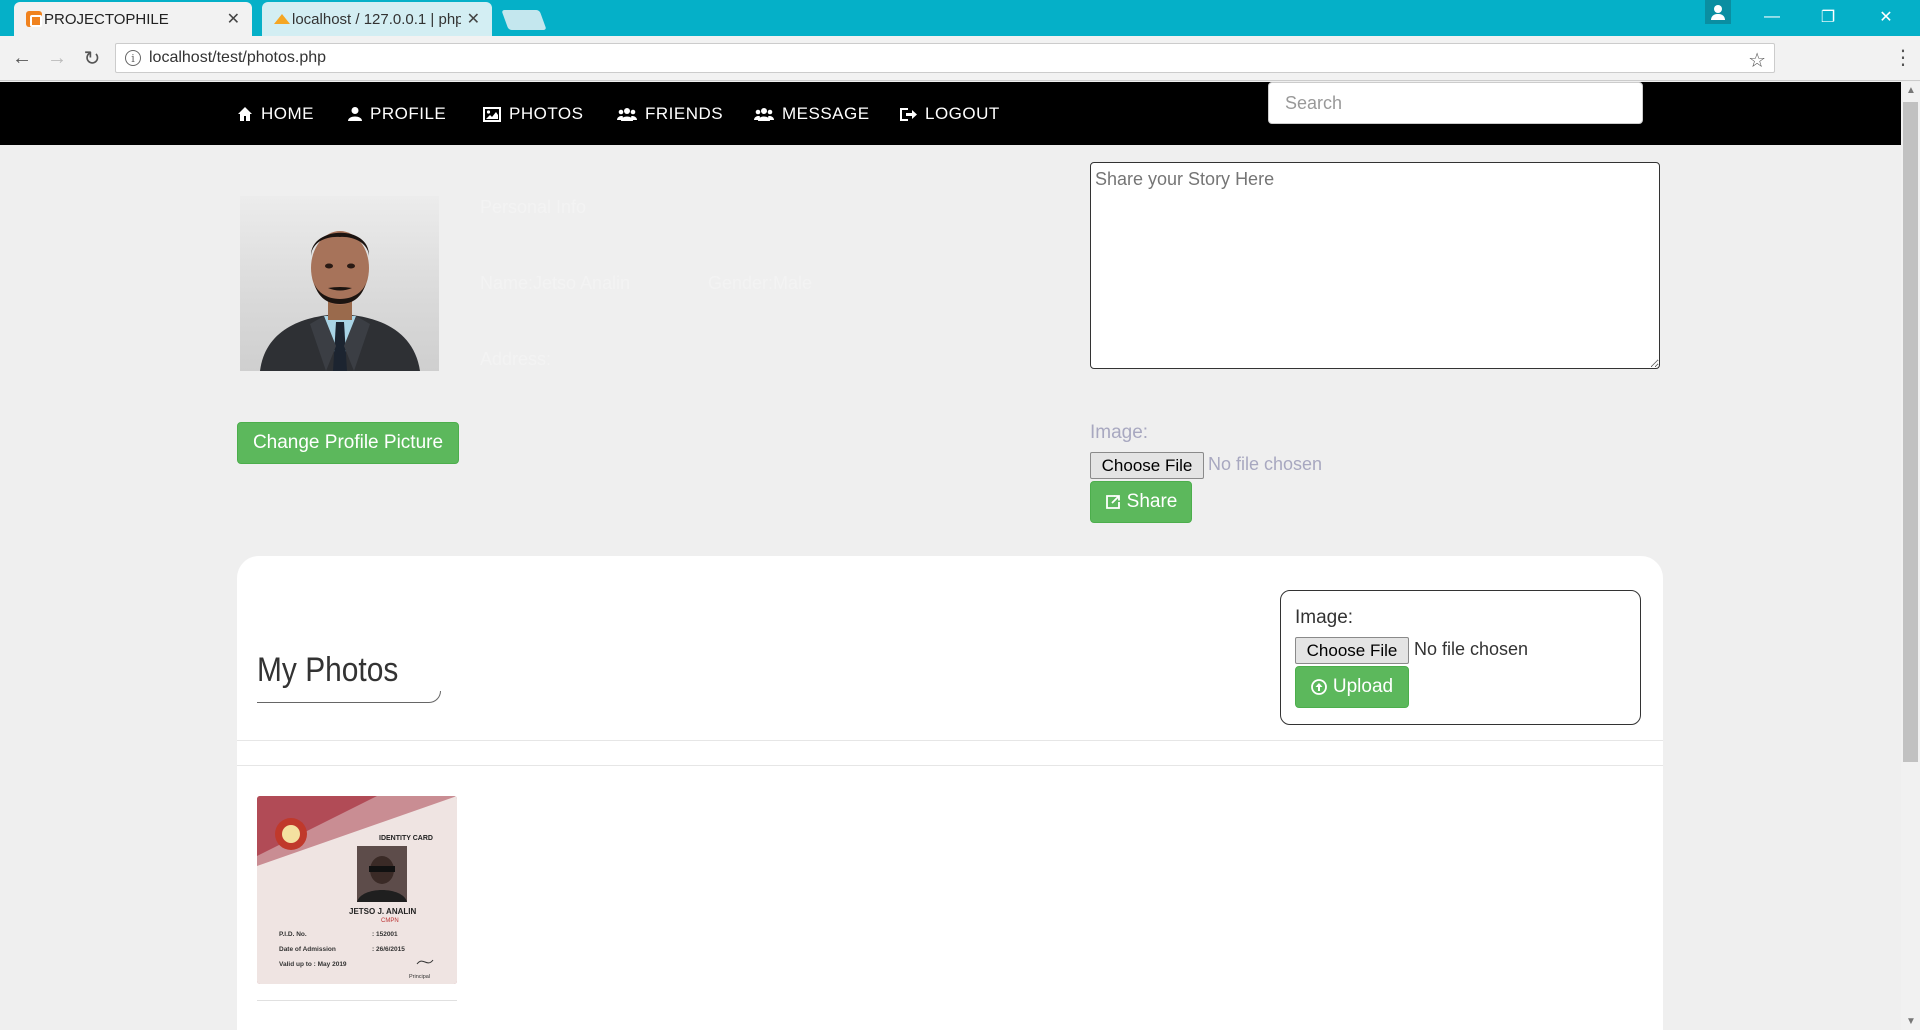 This screenshot has width=1920, height=1030. What do you see at coordinates (57, 58) in the screenshot?
I see `forward-icon: →` at bounding box center [57, 58].